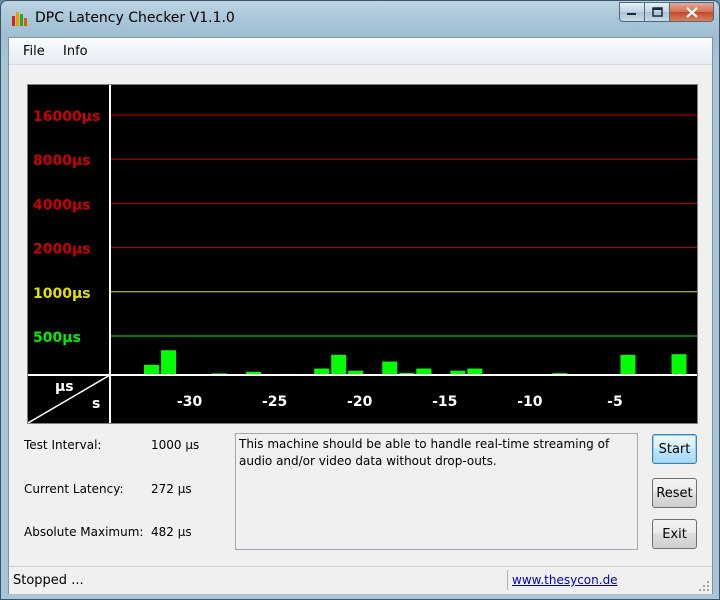 This screenshot has width=720, height=600. I want to click on minimize-button, so click(632, 12).